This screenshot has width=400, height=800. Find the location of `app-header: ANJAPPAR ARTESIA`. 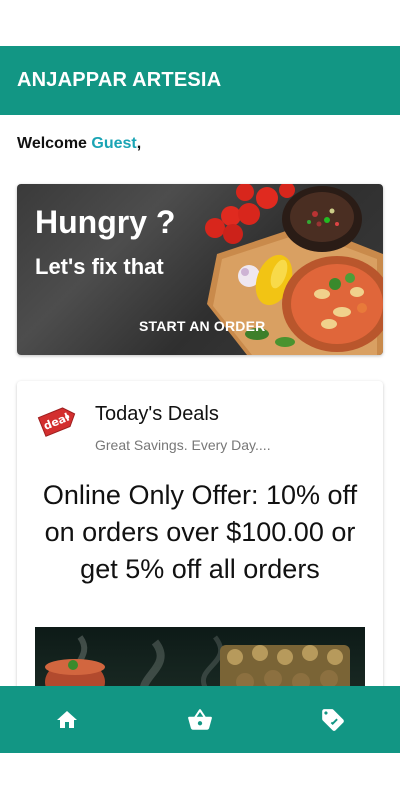

app-header: ANJAPPAR ARTESIA is located at coordinates (200, 80).